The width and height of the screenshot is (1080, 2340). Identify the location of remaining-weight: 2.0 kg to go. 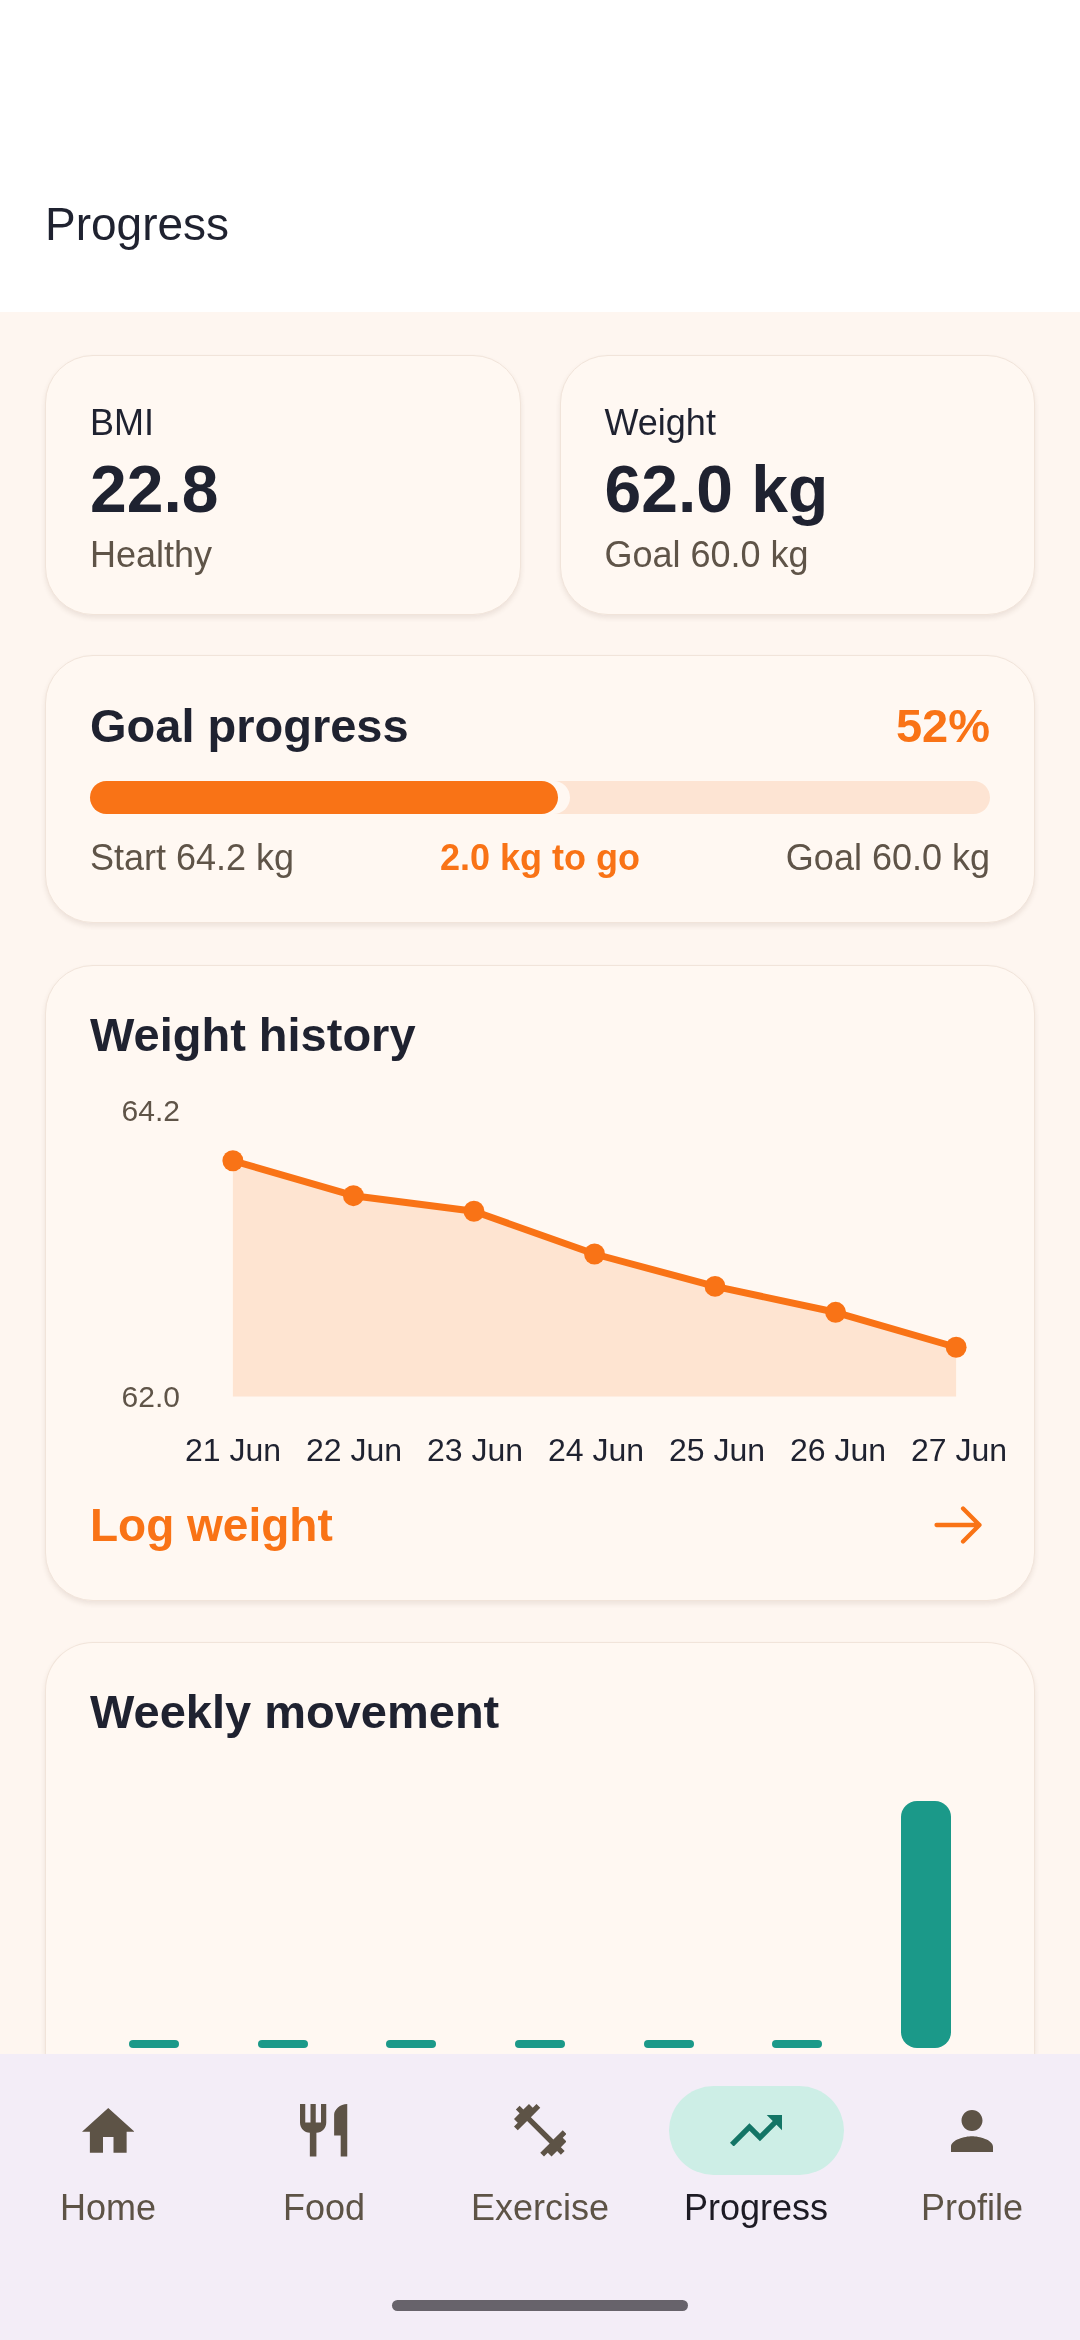
(540, 857).